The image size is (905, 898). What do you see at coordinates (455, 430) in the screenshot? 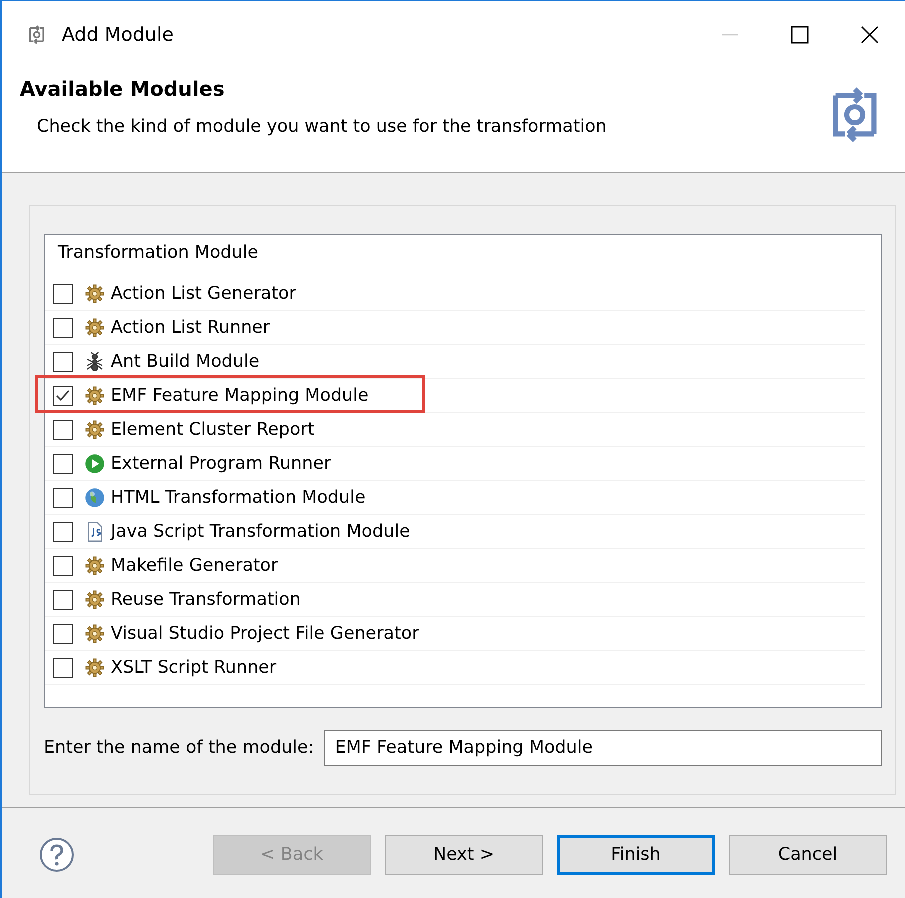
I see `module-row: Element Cluster Report` at bounding box center [455, 430].